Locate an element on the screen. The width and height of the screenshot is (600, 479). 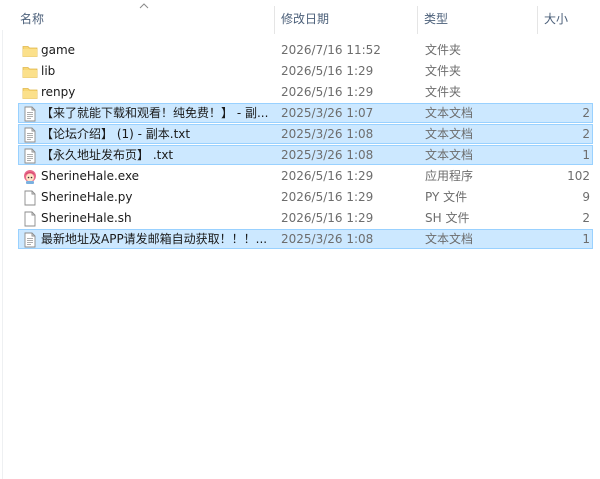
file-row: 【永久地址发布页】 .txt 2025/3/26 1:08 文本文档 1 is located at coordinates (305, 155).